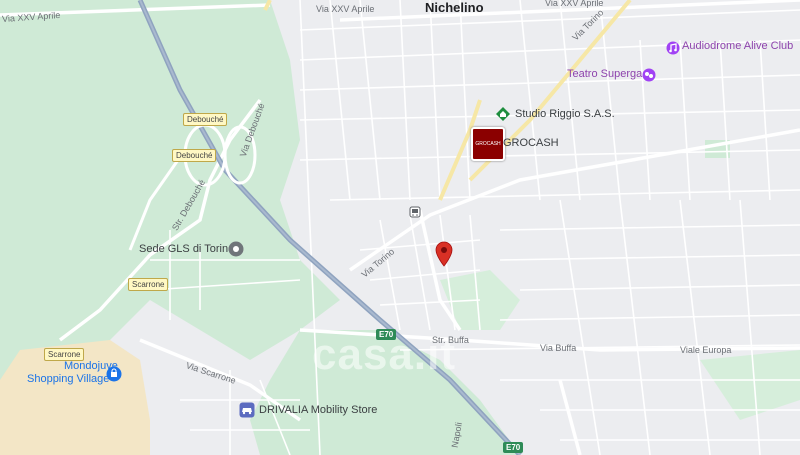 The width and height of the screenshot is (800, 455). I want to click on road-shield-e70-1: E70, so click(386, 334).